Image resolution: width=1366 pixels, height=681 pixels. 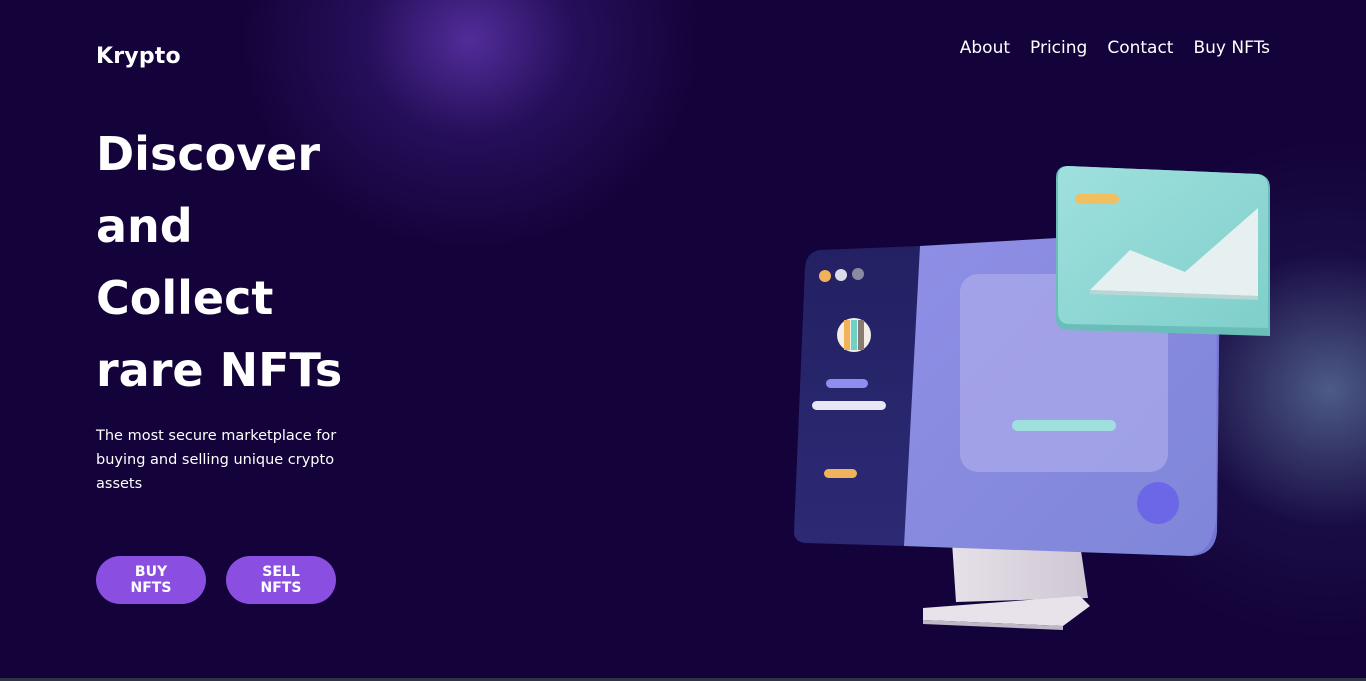 I want to click on monitor-stand, so click(x=1006, y=586).